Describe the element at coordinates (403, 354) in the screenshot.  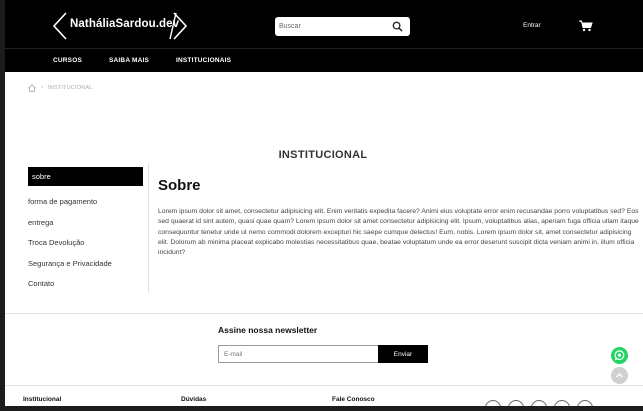
I see `newsletter-submit-button: Enviar` at that location.